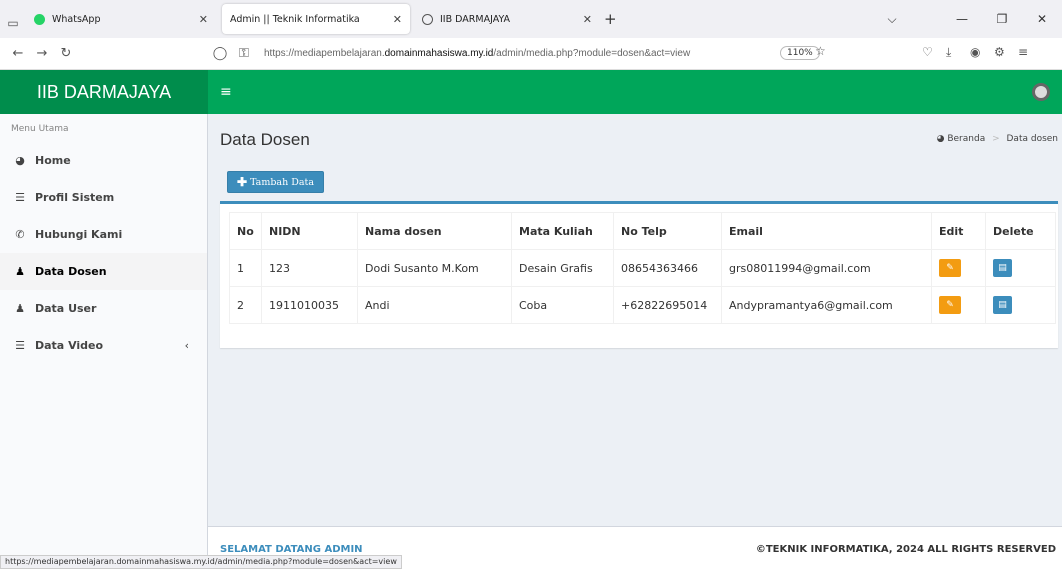  I want to click on page-title: Data Dosen, so click(265, 139).